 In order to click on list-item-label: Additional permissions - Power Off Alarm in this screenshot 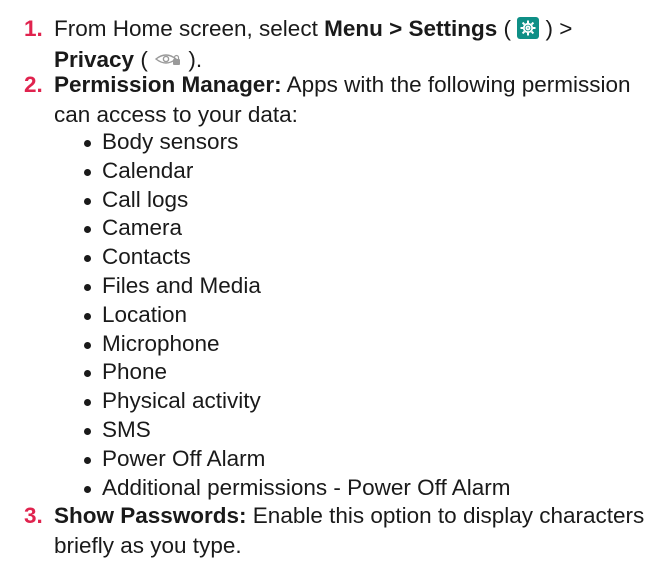, I will do `click(306, 487)`.